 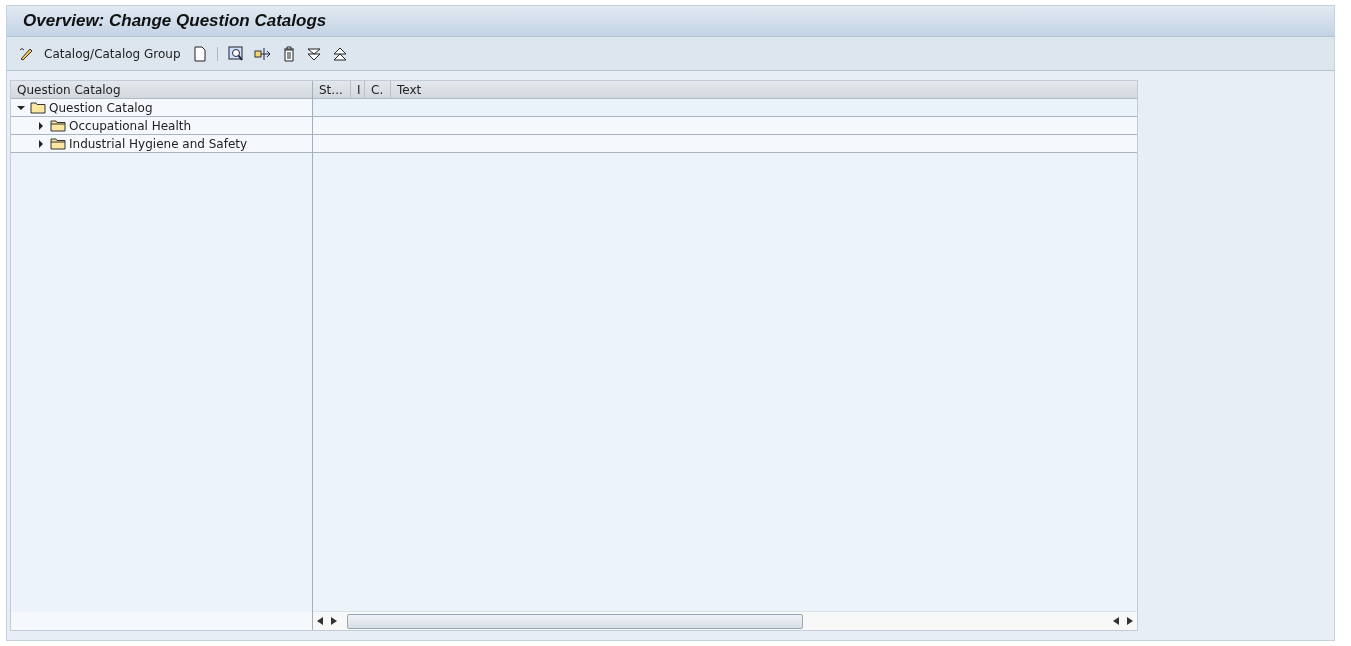 What do you see at coordinates (358, 90) in the screenshot?
I see `column-header: I` at bounding box center [358, 90].